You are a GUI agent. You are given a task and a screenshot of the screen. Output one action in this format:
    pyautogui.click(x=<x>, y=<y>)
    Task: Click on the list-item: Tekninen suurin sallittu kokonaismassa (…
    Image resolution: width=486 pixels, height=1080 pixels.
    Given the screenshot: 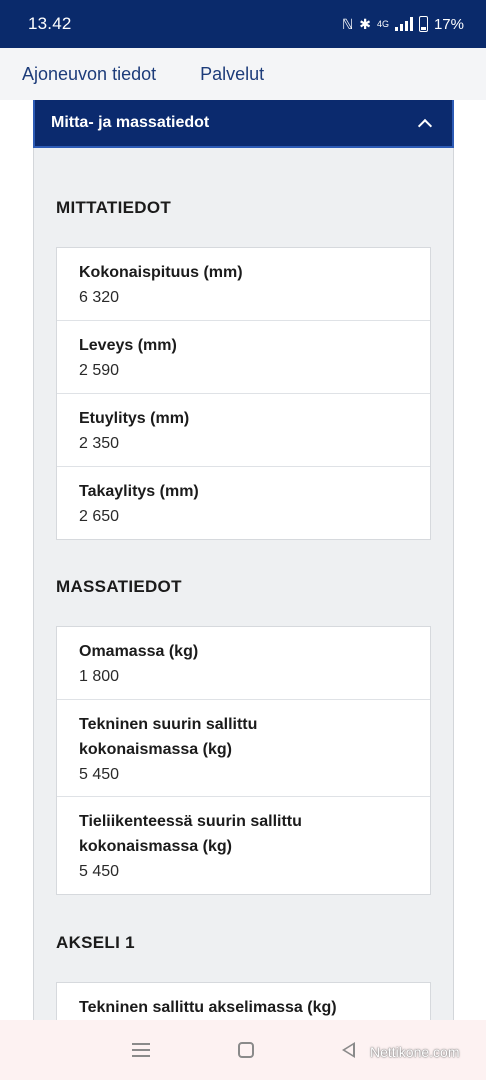 What is the action you would take?
    pyautogui.click(x=243, y=748)
    